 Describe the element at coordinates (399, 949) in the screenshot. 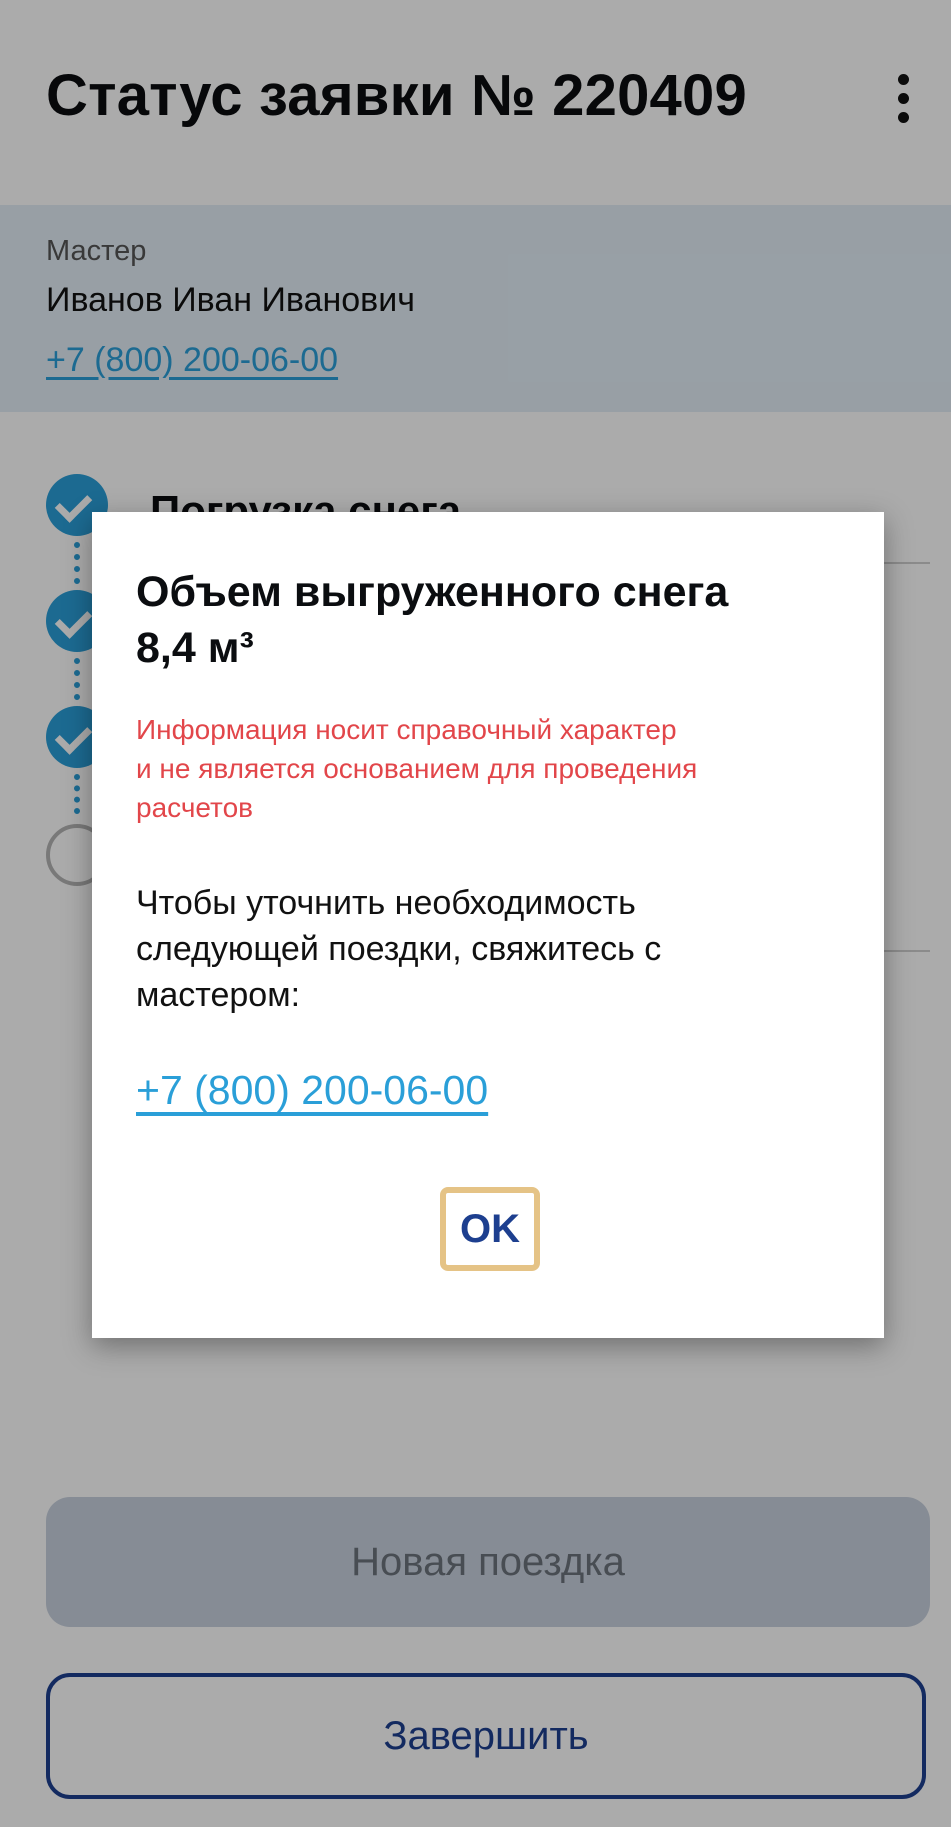

I see `dialog-message-line: следующей поездки, свяжитесь с` at that location.